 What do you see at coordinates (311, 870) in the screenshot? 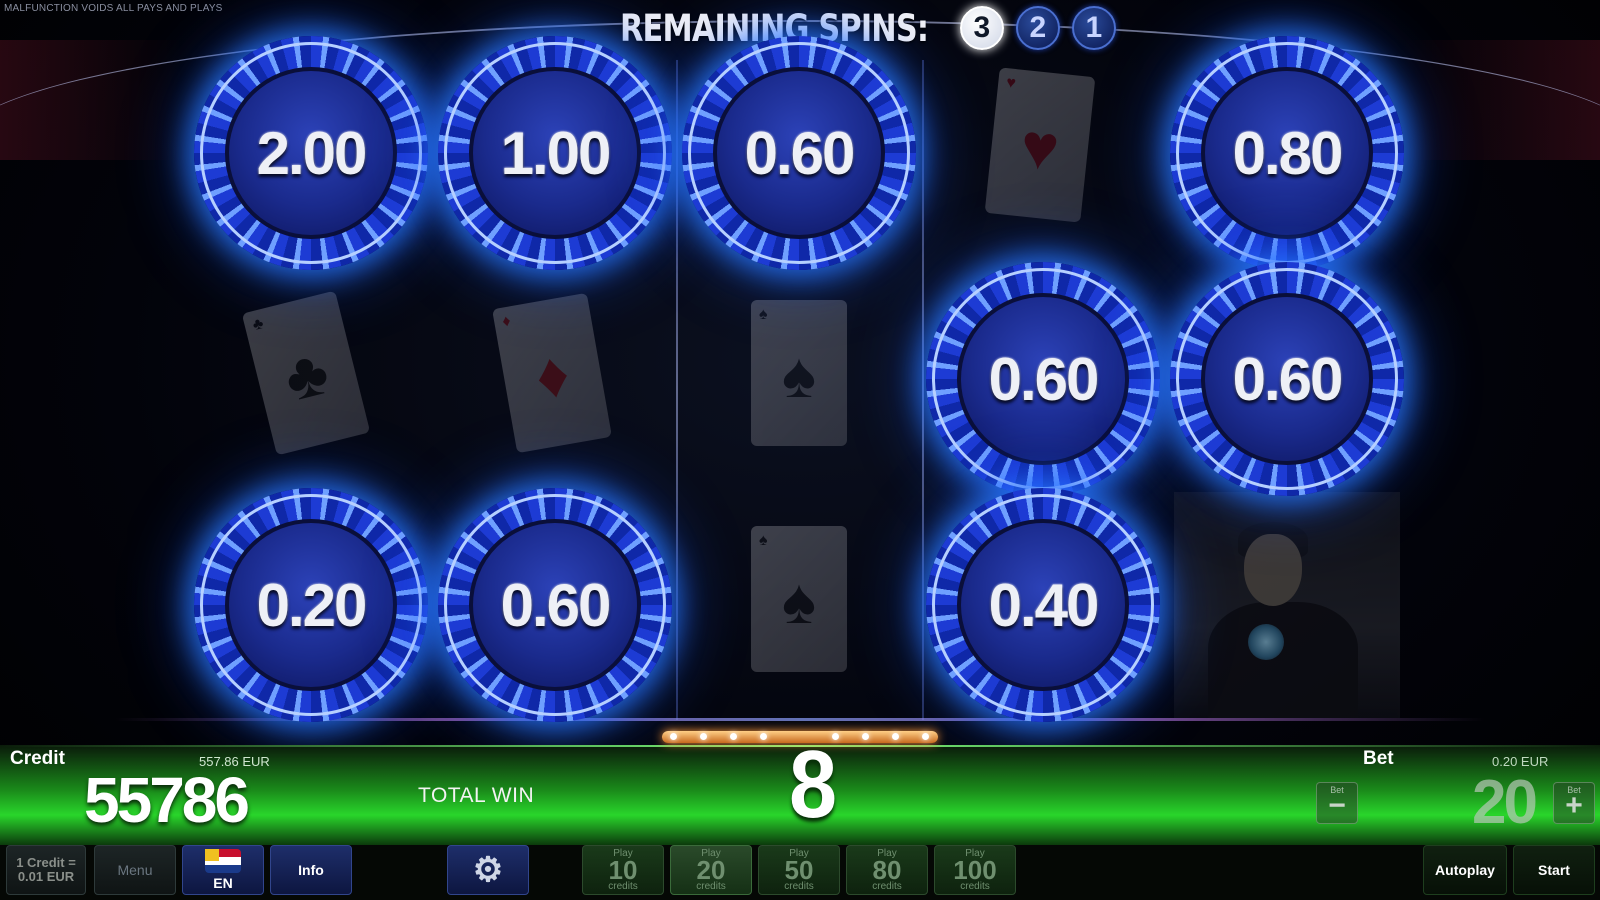
I see `info-button: Info` at bounding box center [311, 870].